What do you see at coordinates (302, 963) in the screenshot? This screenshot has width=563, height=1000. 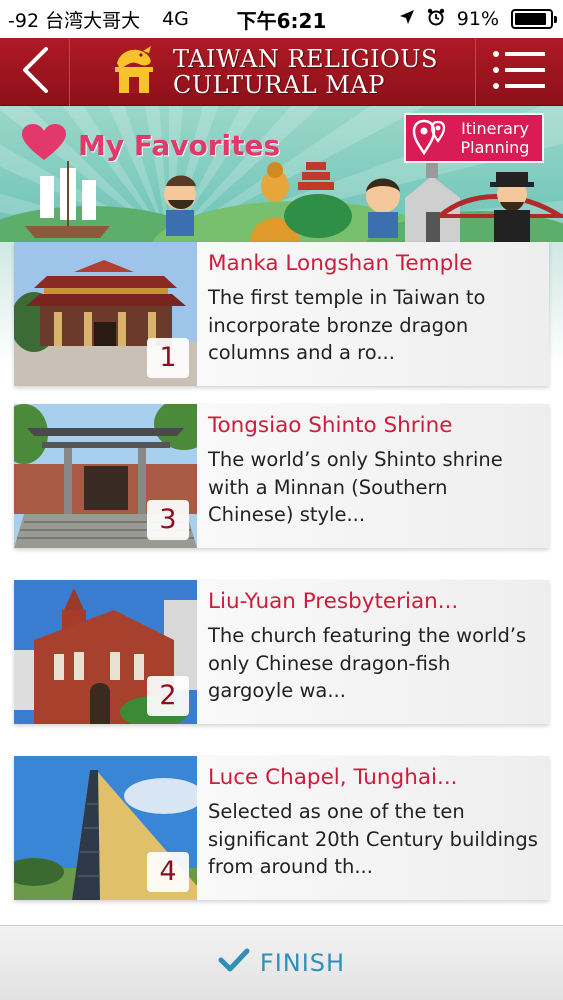 I see `finish-label: FINISH` at bounding box center [302, 963].